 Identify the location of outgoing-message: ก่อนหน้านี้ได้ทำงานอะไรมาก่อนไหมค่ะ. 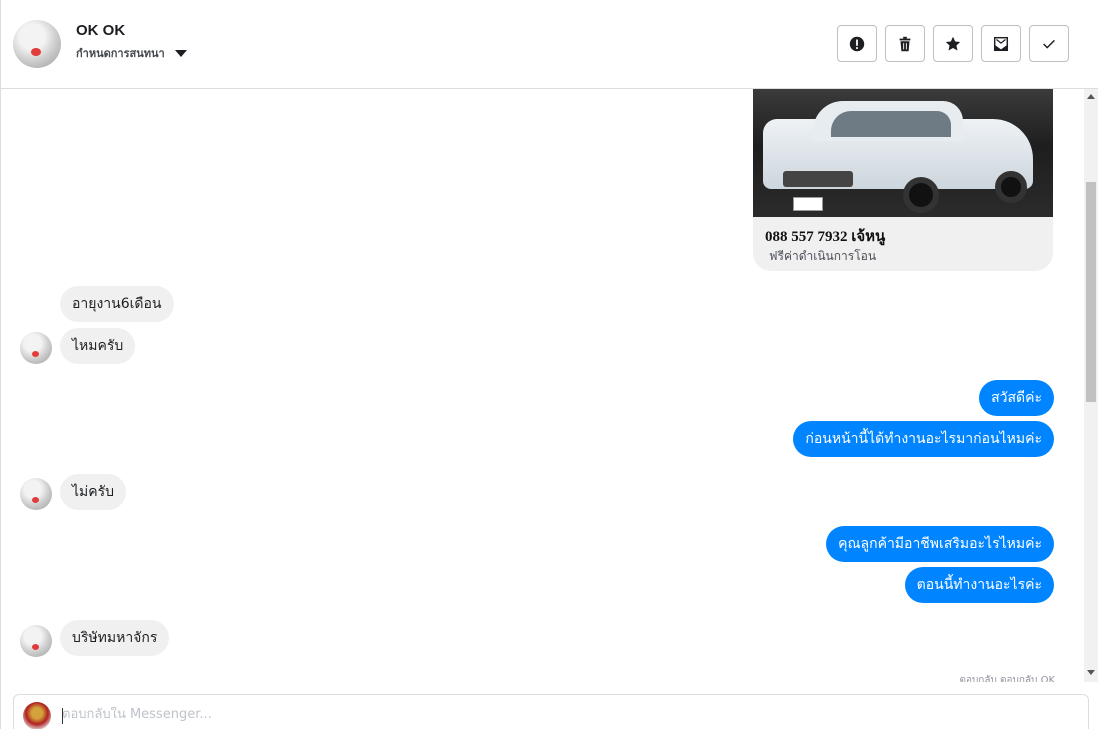
(923, 439).